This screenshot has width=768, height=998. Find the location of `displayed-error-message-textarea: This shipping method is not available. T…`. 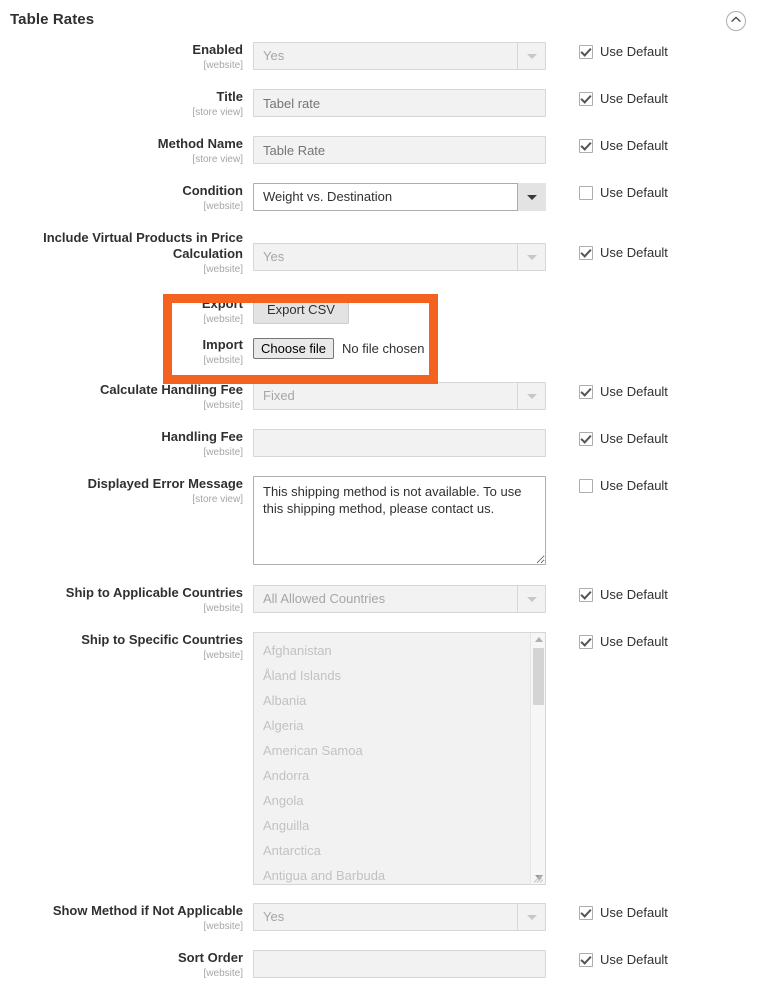

displayed-error-message-textarea: This shipping method is not available. T… is located at coordinates (399, 520).